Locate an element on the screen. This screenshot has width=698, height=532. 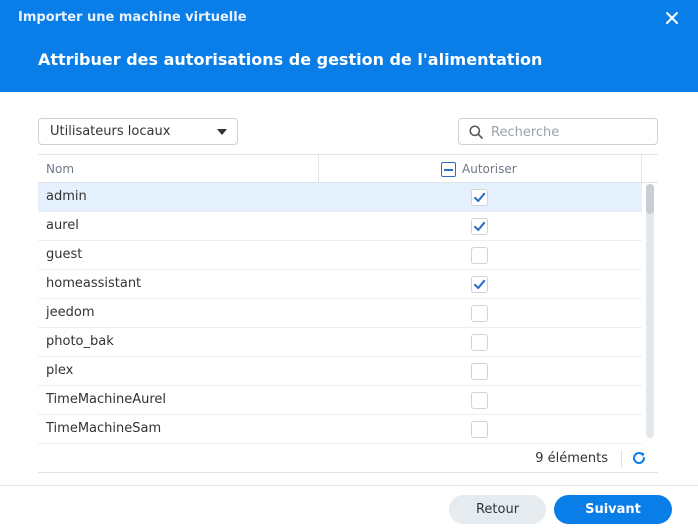
row-user-name: aurel is located at coordinates (62, 225).